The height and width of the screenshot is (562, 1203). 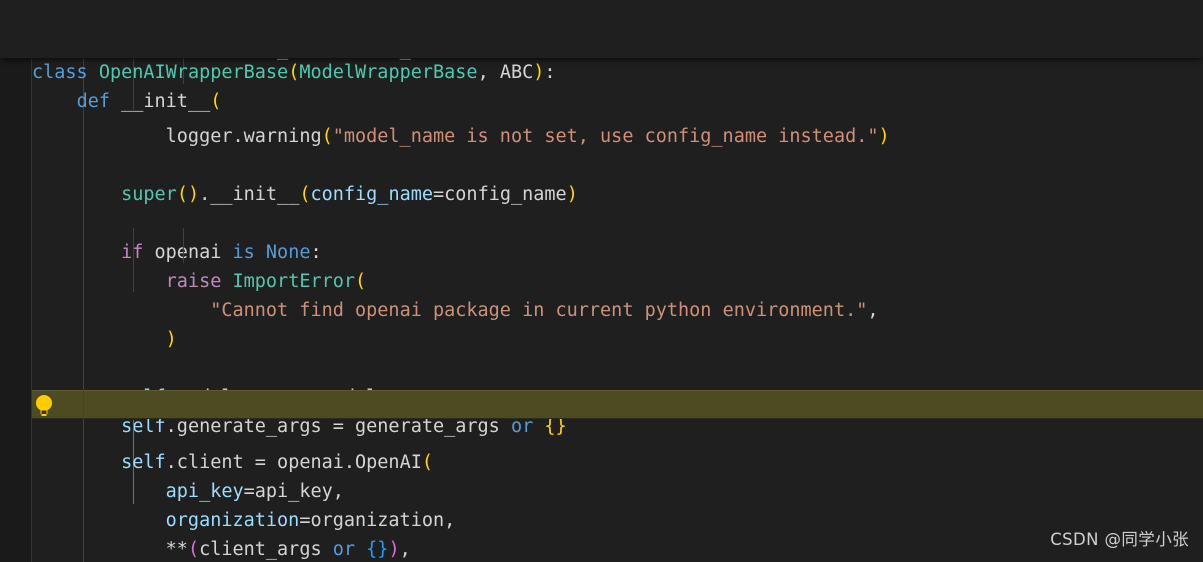 What do you see at coordinates (1119, 539) in the screenshot?
I see `watermark: CSDN @同学小张` at bounding box center [1119, 539].